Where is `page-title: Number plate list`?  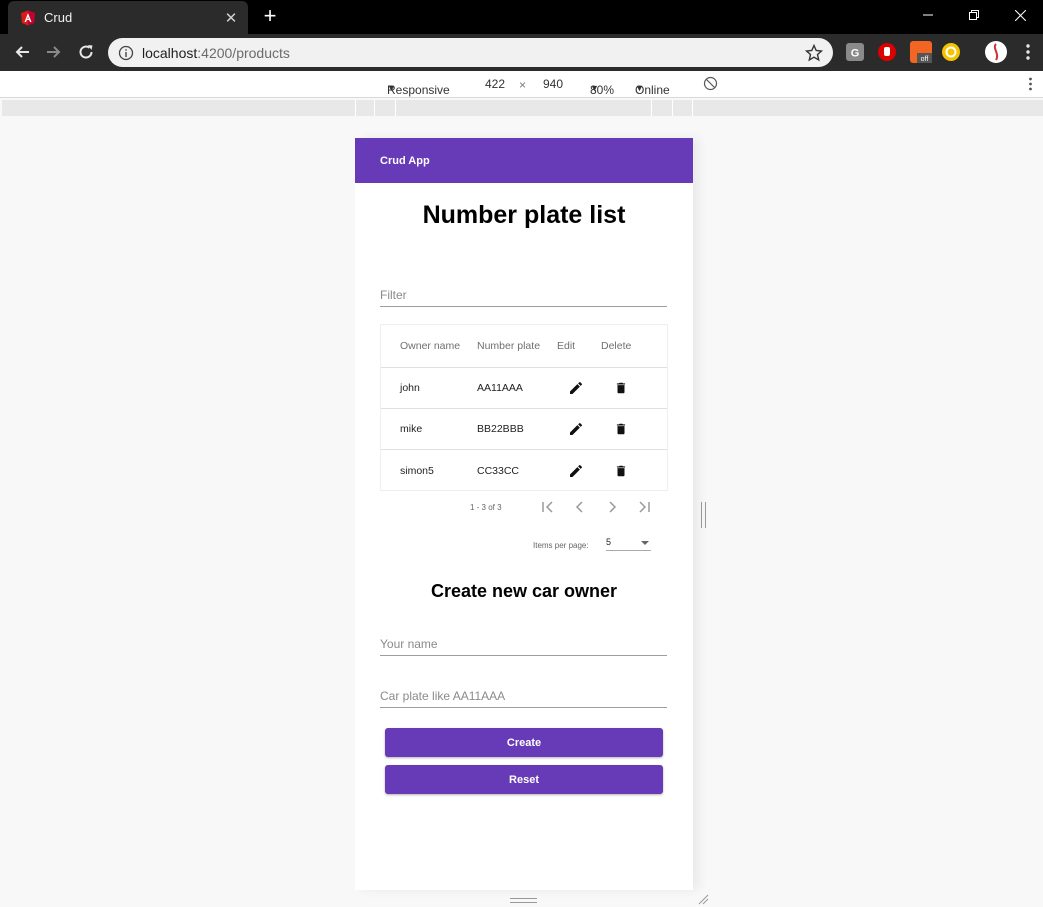 page-title: Number plate list is located at coordinates (524, 215).